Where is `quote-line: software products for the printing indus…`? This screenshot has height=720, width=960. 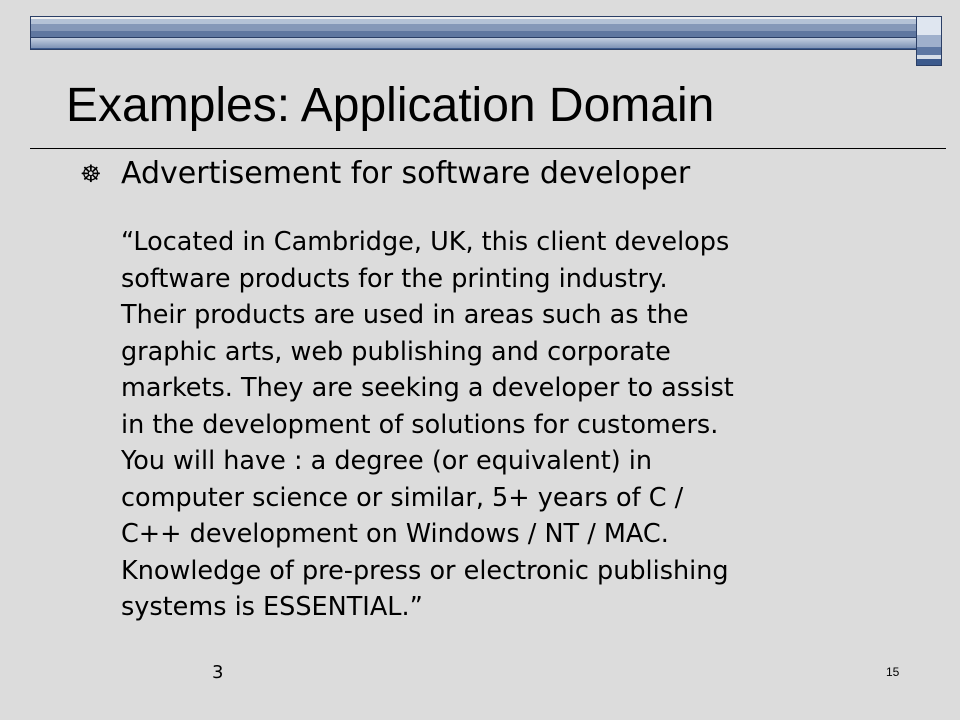
quote-line: software products for the printing indus… is located at coordinates (394, 278).